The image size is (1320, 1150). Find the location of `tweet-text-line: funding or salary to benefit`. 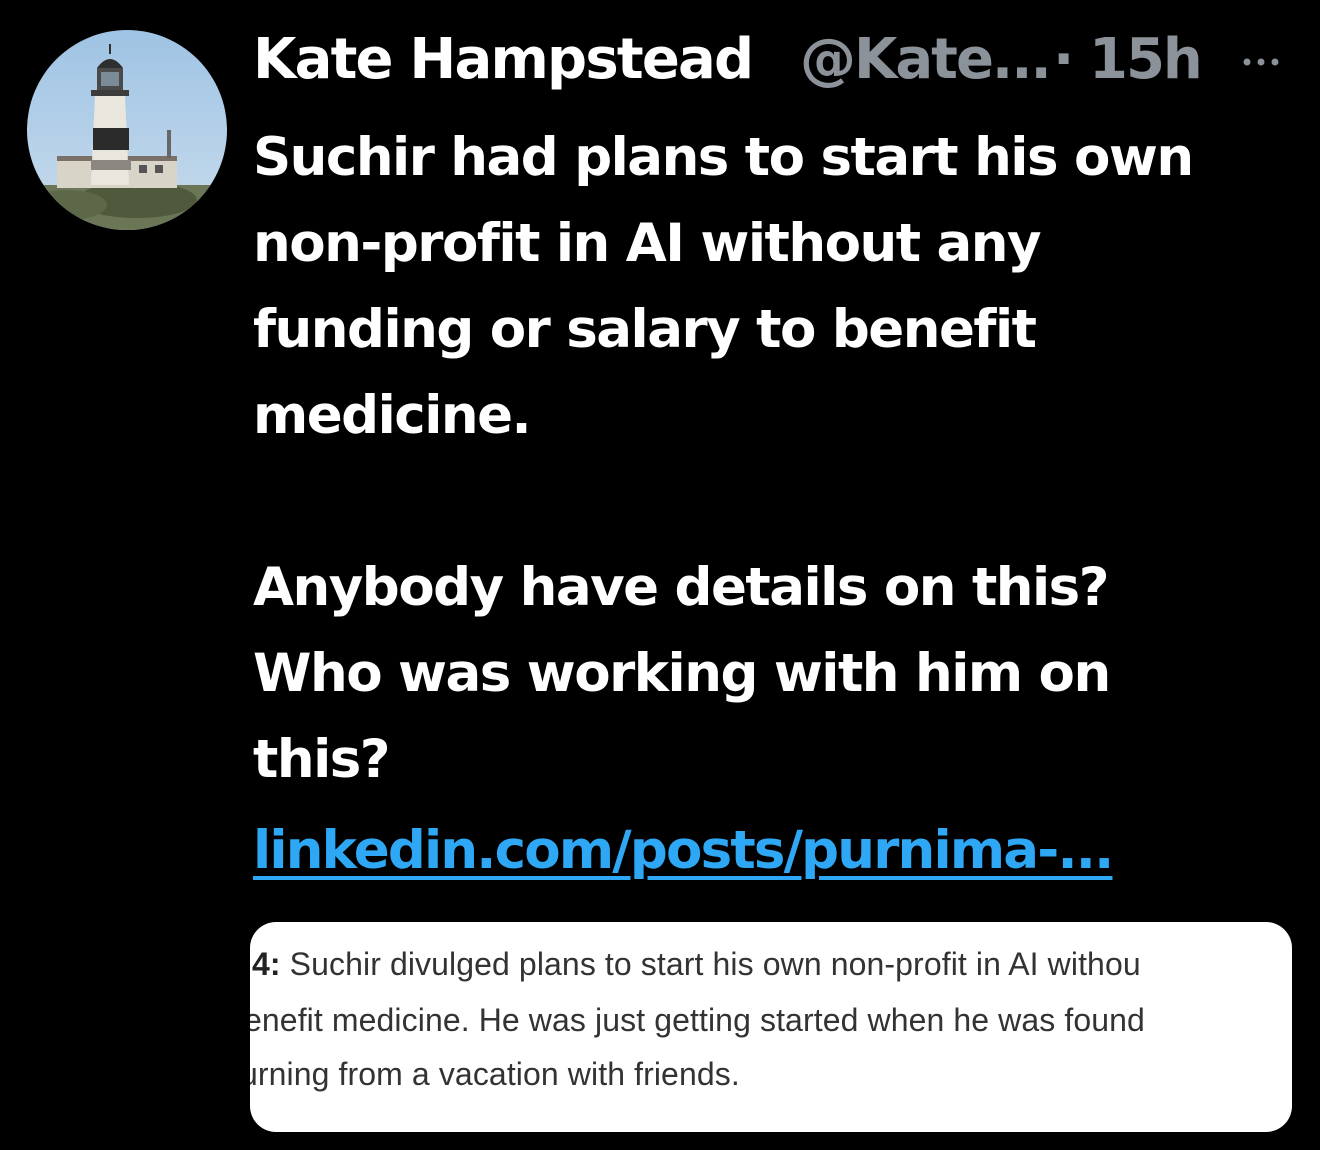

tweet-text-line: funding or salary to benefit is located at coordinates (645, 329).